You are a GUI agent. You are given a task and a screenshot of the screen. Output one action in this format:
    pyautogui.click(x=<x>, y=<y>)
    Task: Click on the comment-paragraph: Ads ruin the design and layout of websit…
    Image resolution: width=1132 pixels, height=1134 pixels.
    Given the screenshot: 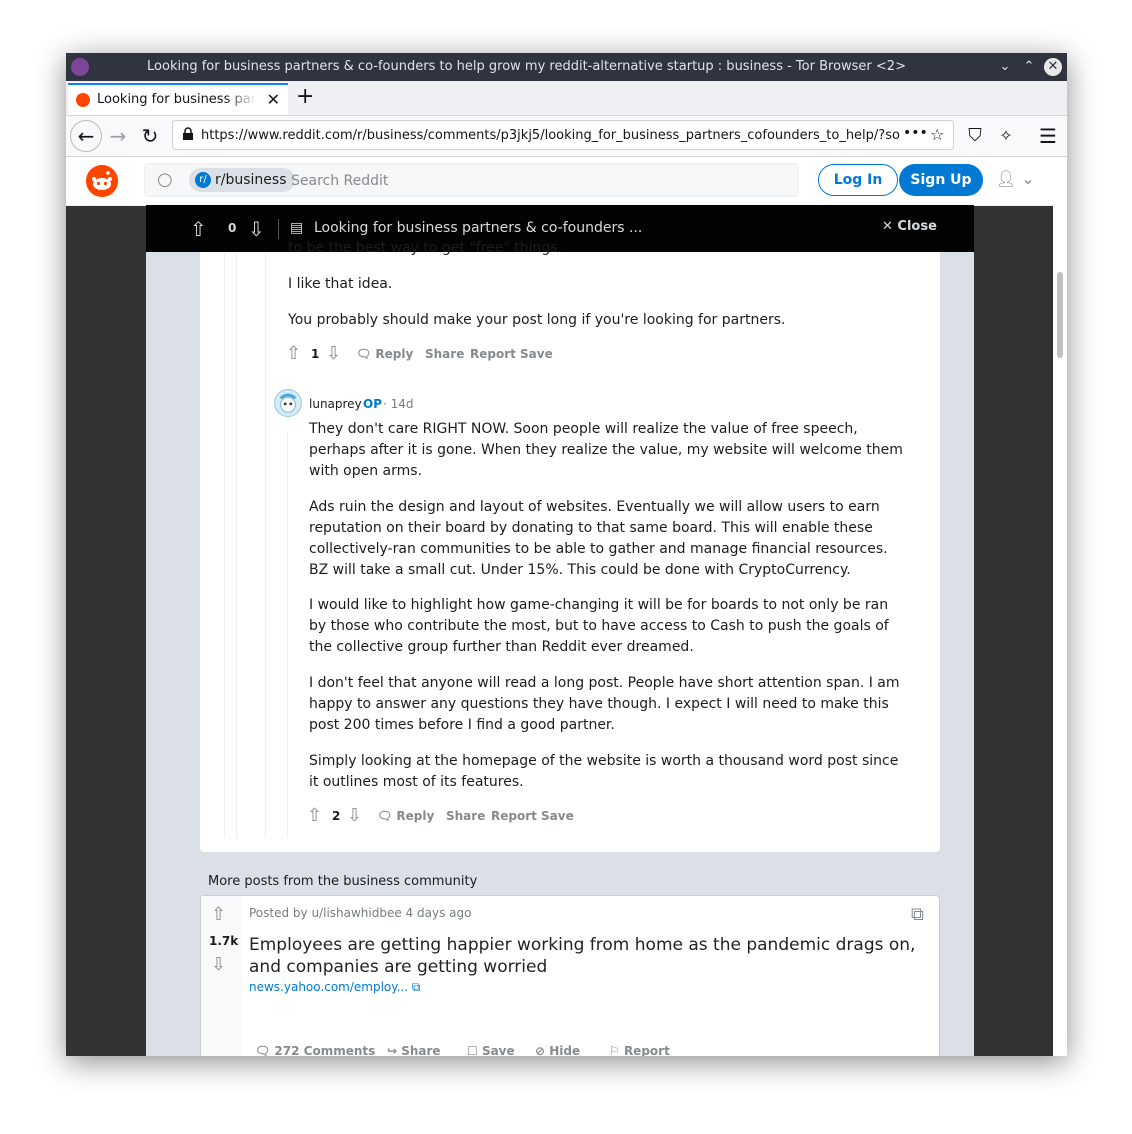 What is the action you would take?
    pyautogui.click(x=598, y=538)
    